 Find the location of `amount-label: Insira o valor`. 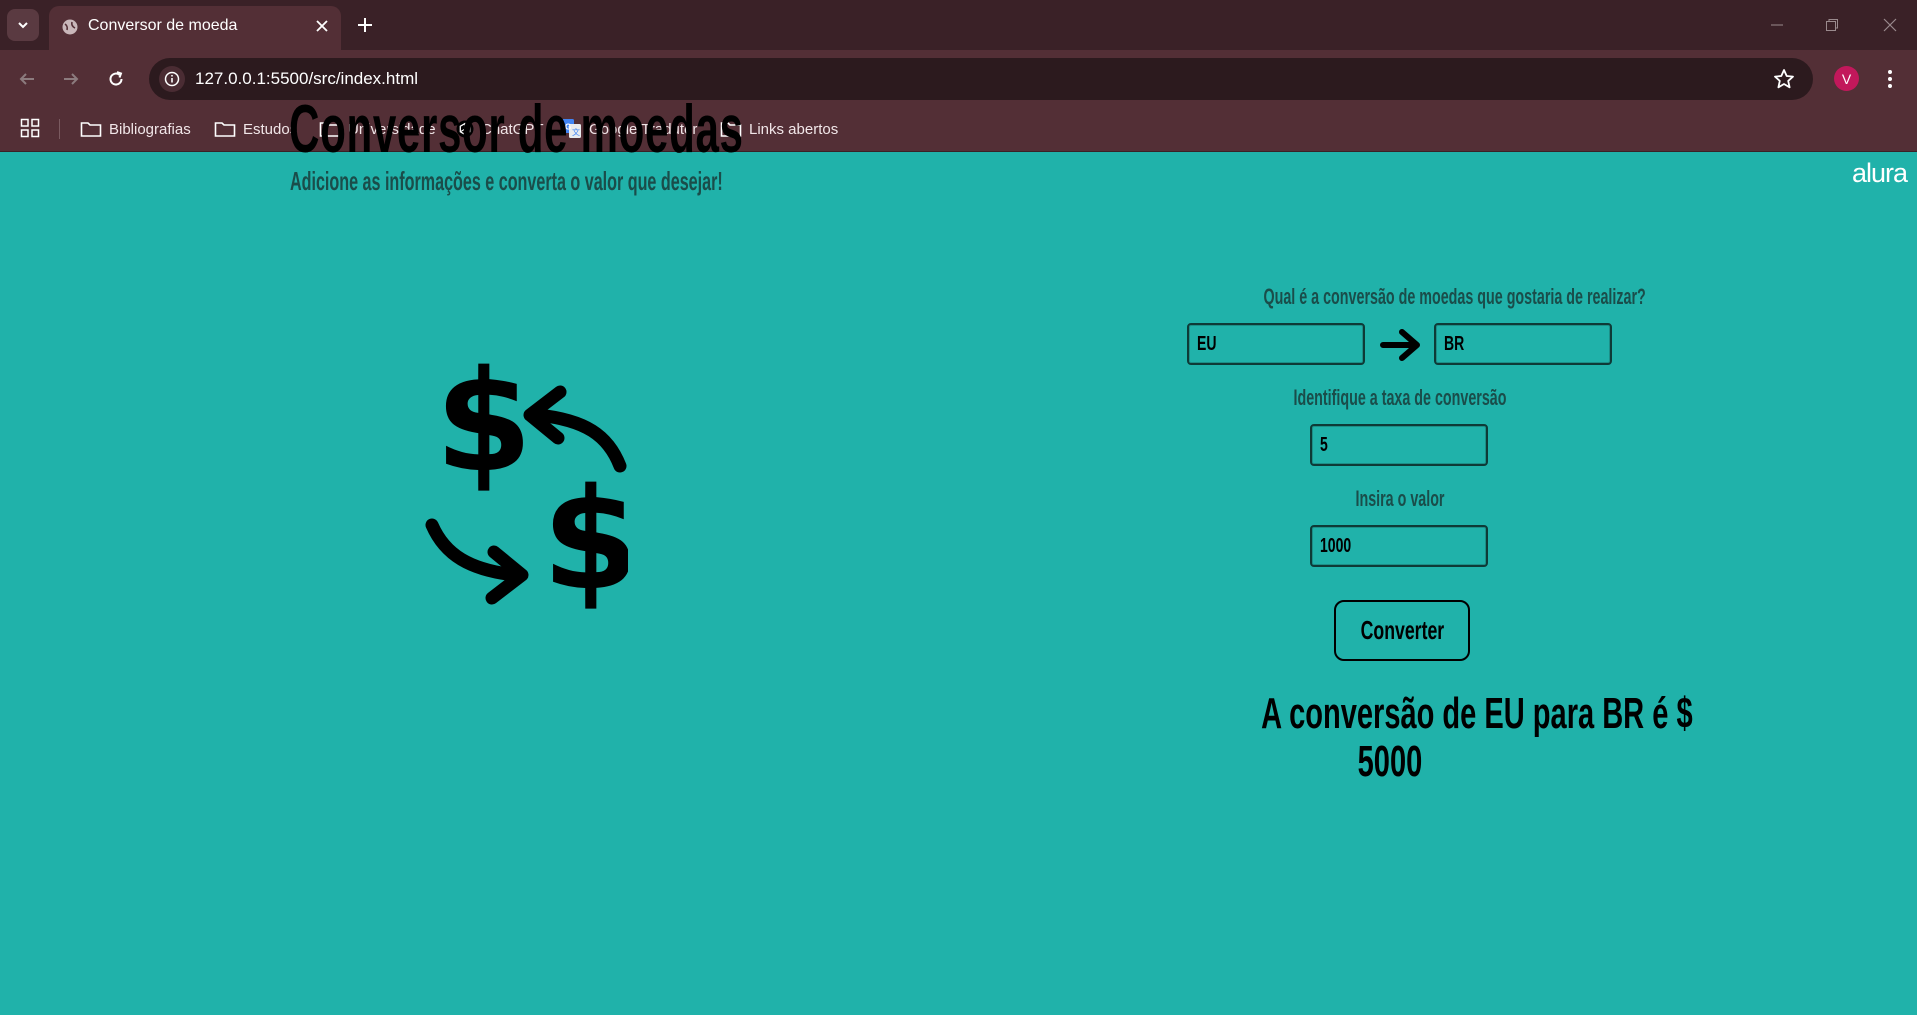

amount-label: Insira o valor is located at coordinates (1400, 498).